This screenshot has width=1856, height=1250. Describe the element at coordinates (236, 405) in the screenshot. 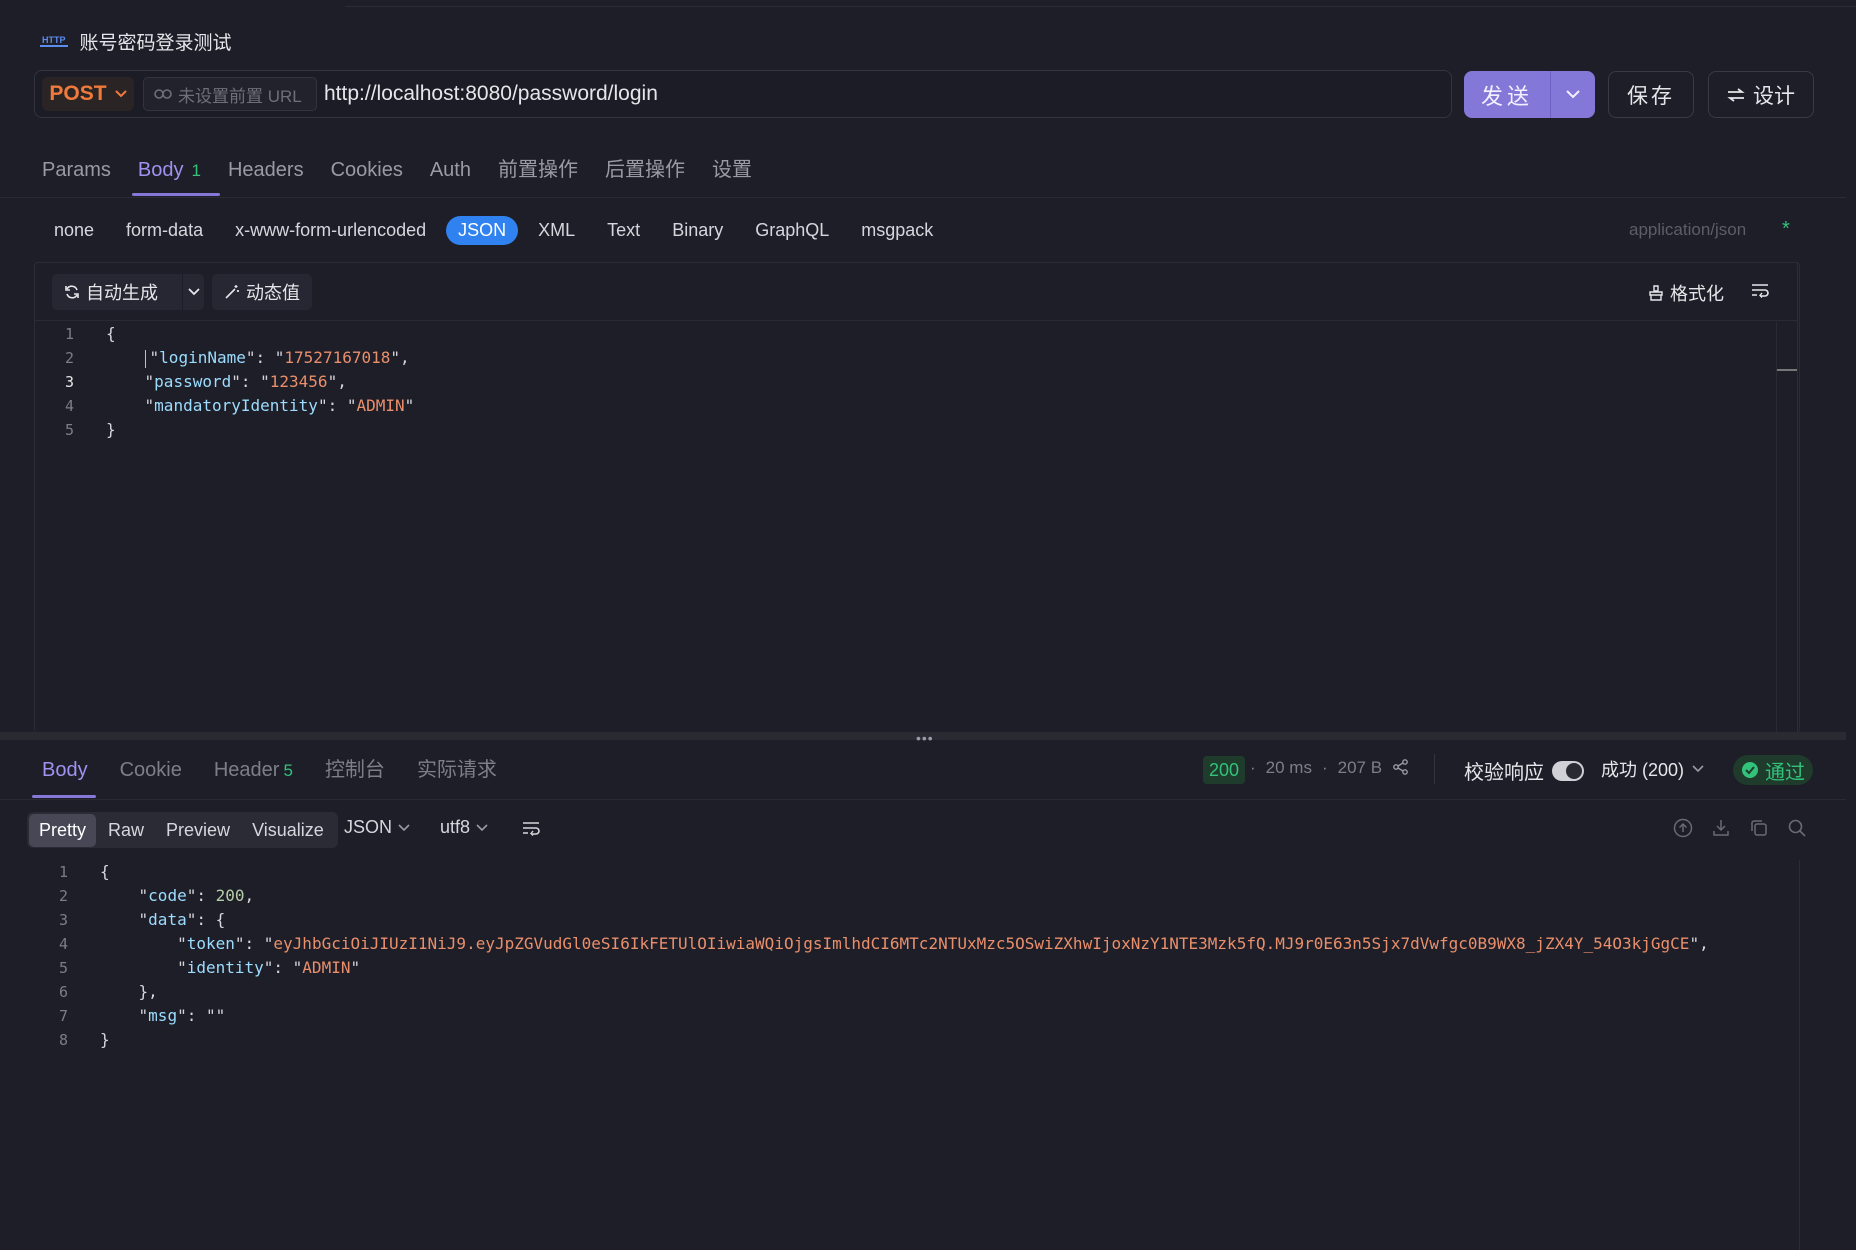

I see `json-key: mandatoryIdentity` at that location.